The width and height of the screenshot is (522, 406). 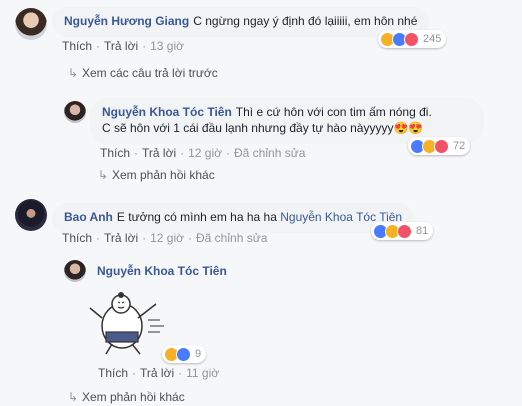 I want to click on timestamp: 11 giờ, so click(x=202, y=373).